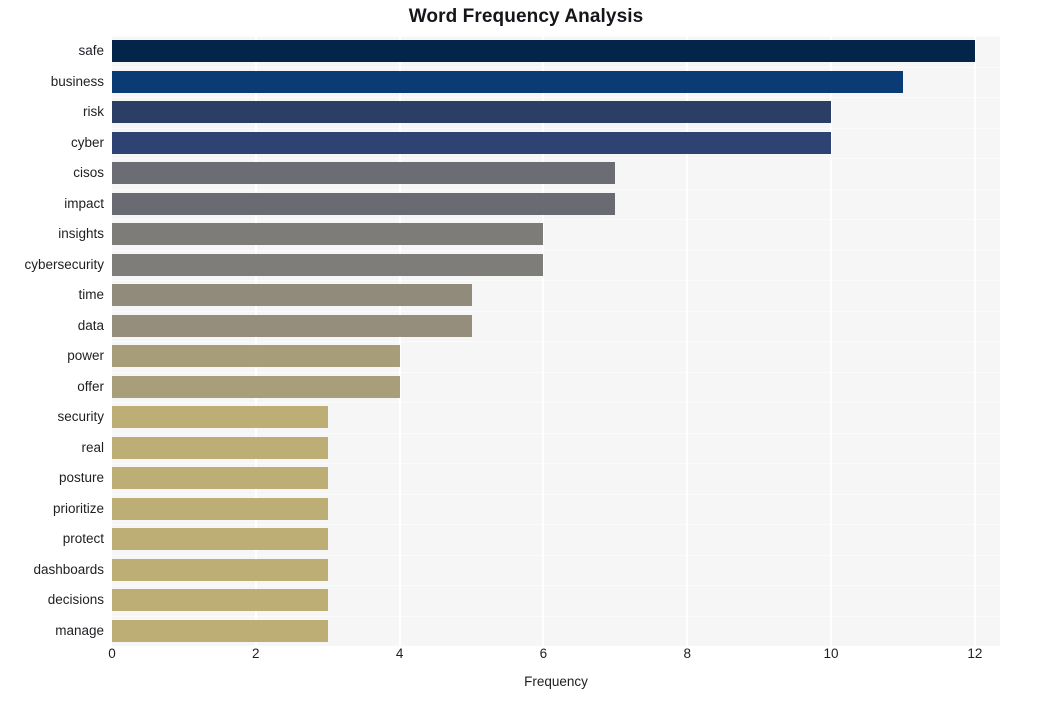  Describe the element at coordinates (80, 417) in the screenshot. I see `y-tick-label-security: security` at that location.